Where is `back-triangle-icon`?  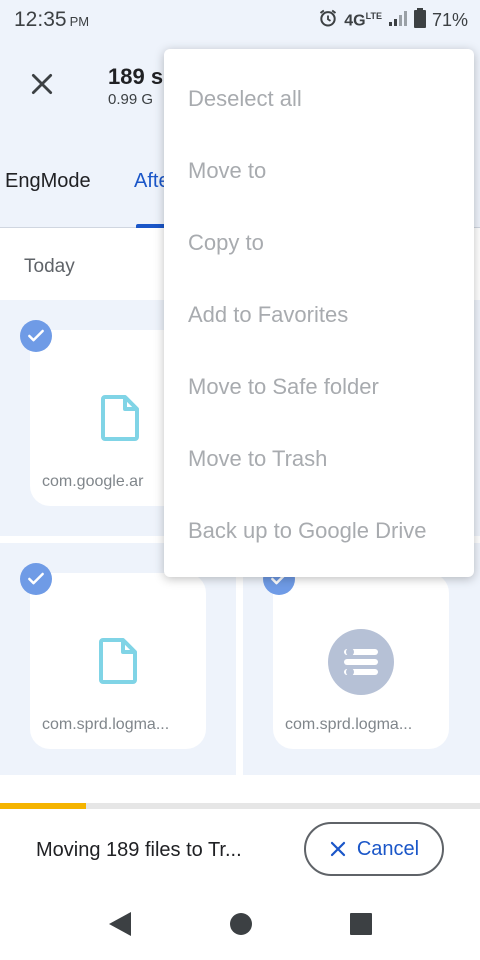 back-triangle-icon is located at coordinates (120, 924).